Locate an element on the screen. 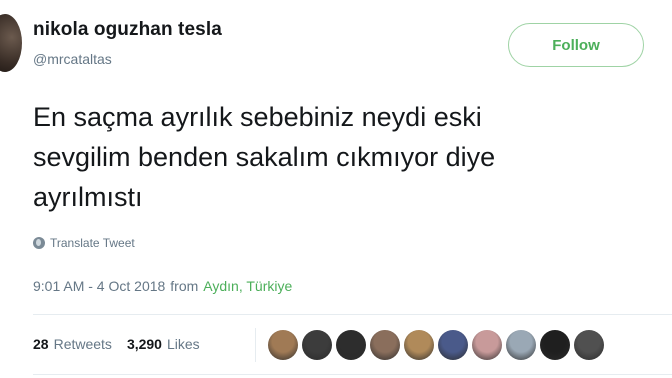 The width and height of the screenshot is (672, 378). translate-label: Translate Tweet is located at coordinates (92, 243).